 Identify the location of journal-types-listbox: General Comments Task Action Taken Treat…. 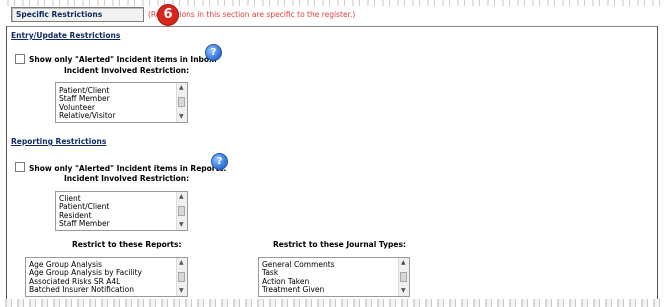
(334, 277).